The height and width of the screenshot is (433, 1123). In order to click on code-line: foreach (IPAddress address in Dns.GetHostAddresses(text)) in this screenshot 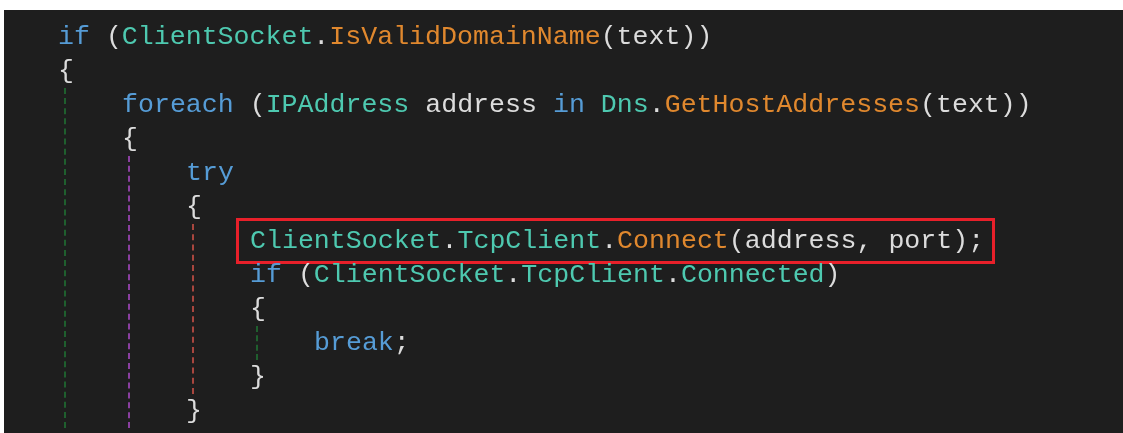, I will do `click(577, 105)`.